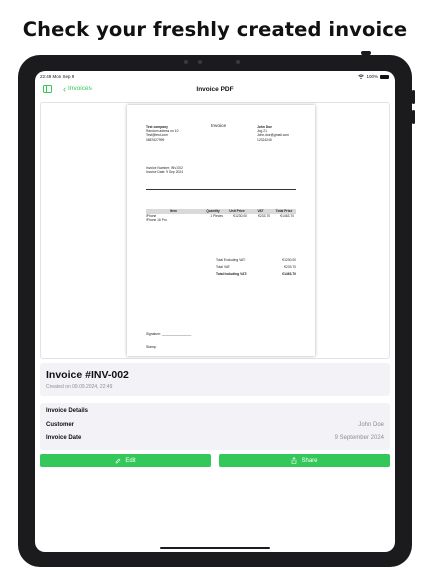  What do you see at coordinates (60, 425) in the screenshot?
I see `customer-label: Customer` at bounding box center [60, 425].